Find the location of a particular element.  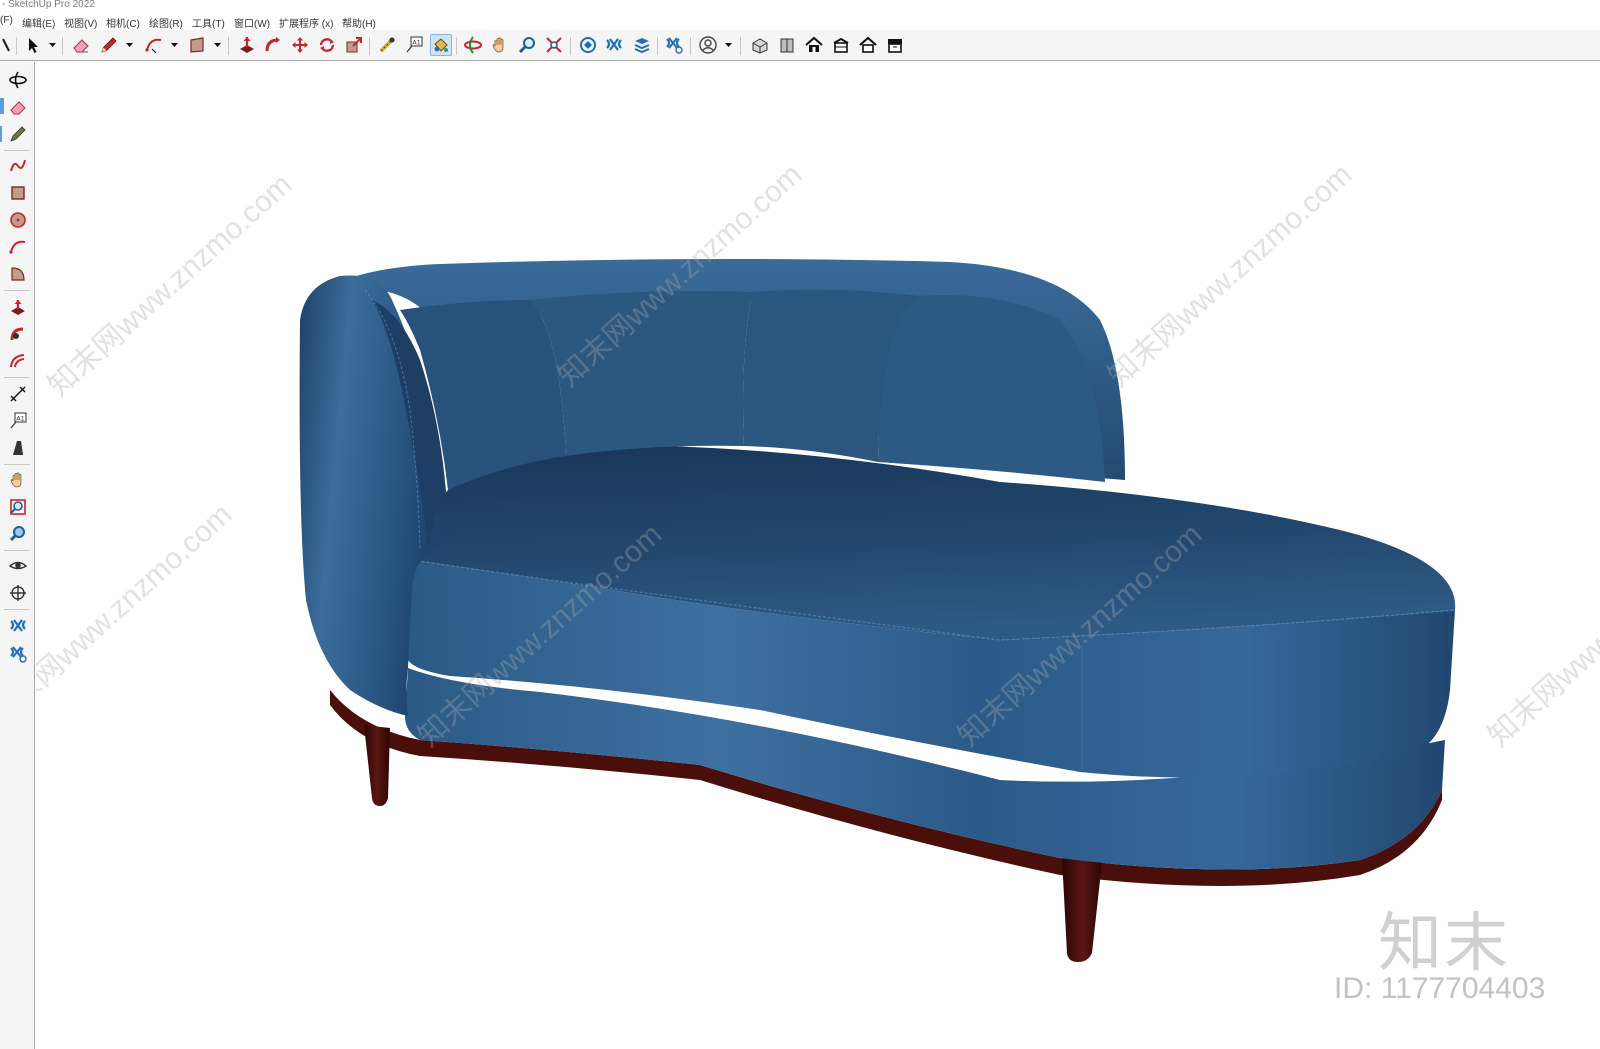

account-icon is located at coordinates (708, 45).